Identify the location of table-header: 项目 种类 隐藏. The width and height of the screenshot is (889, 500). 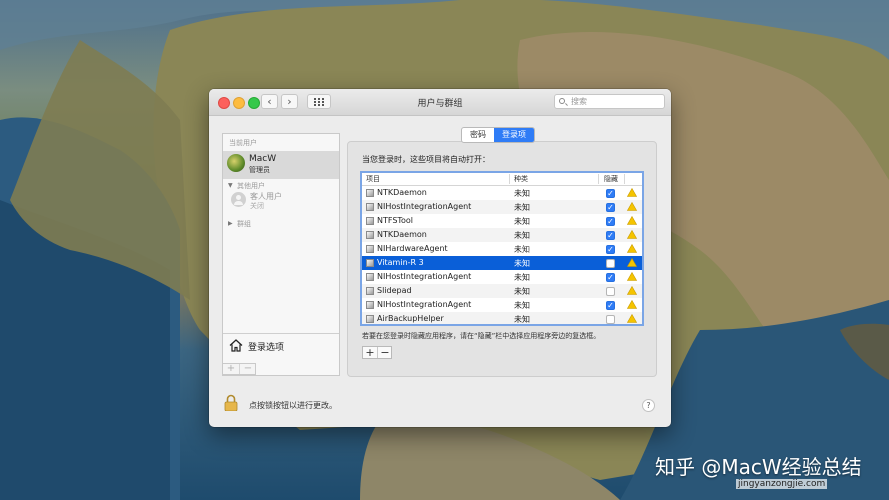
(502, 179).